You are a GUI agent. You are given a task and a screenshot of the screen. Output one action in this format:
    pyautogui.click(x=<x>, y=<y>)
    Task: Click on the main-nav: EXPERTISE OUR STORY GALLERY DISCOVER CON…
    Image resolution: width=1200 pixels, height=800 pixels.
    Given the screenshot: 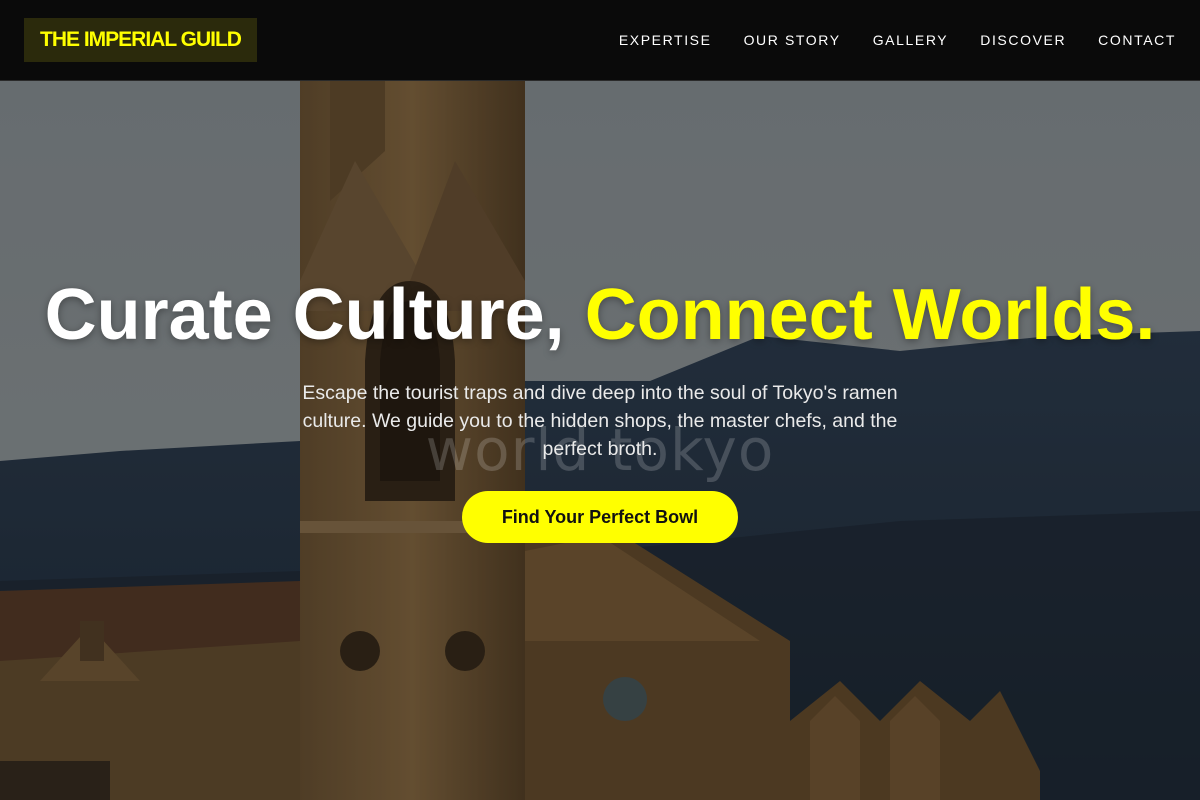 What is the action you would take?
    pyautogui.click(x=881, y=40)
    